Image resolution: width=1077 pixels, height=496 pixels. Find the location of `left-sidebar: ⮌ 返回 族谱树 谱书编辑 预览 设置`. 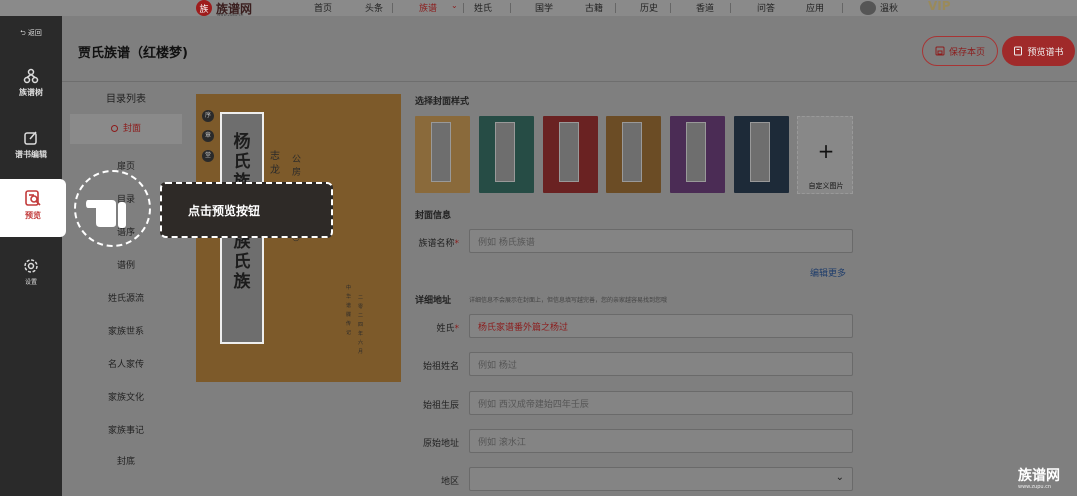

left-sidebar: ⮌ 返回 族谱树 谱书编辑 预览 设置 is located at coordinates (33, 256).